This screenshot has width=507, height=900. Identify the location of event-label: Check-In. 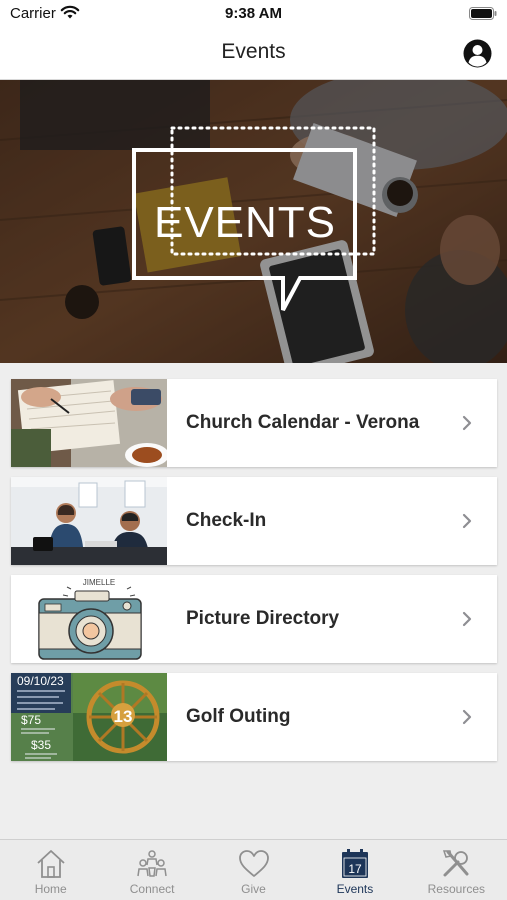
(226, 520).